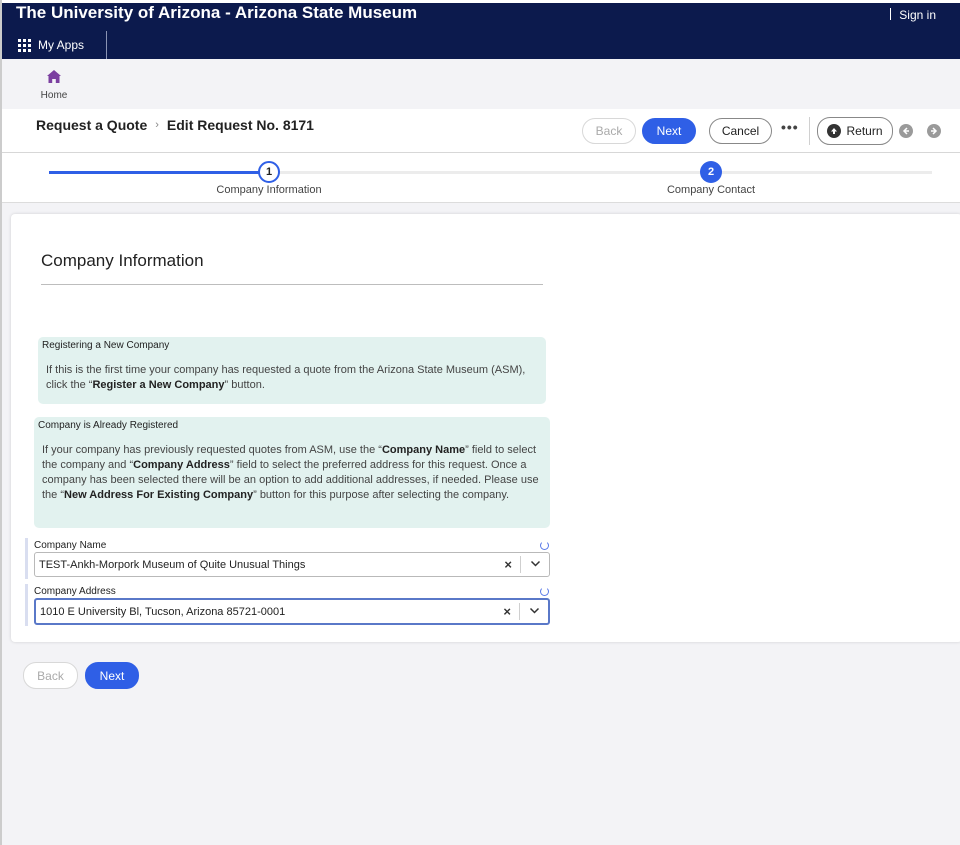  Describe the element at coordinates (906, 131) in the screenshot. I see `previous-record-icon` at that location.